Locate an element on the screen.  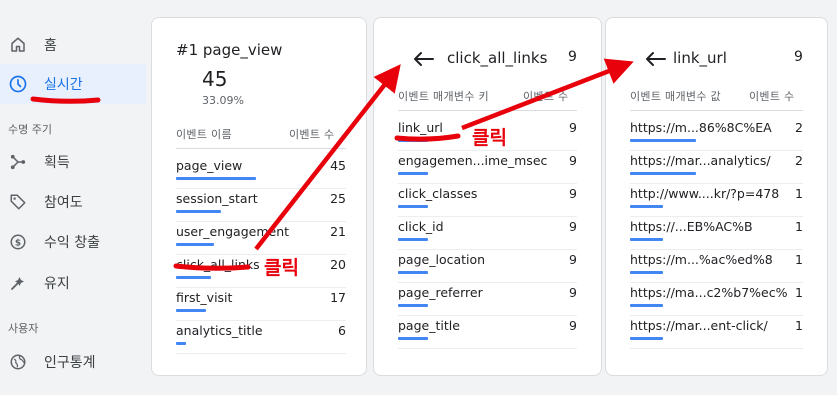
row-value: 17 is located at coordinates (338, 297).